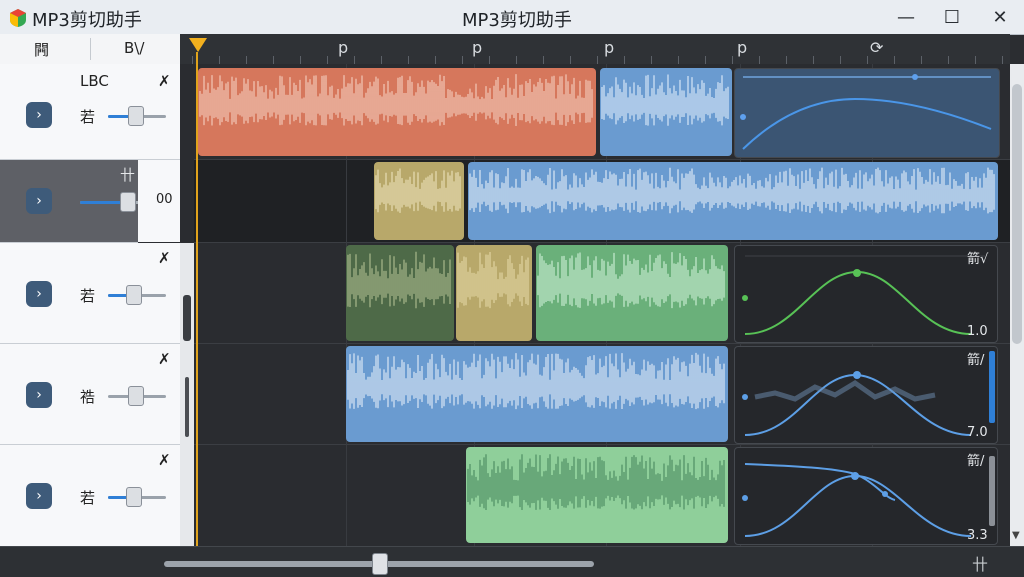  I want to click on envelope-label: 箭√, so click(978, 259).